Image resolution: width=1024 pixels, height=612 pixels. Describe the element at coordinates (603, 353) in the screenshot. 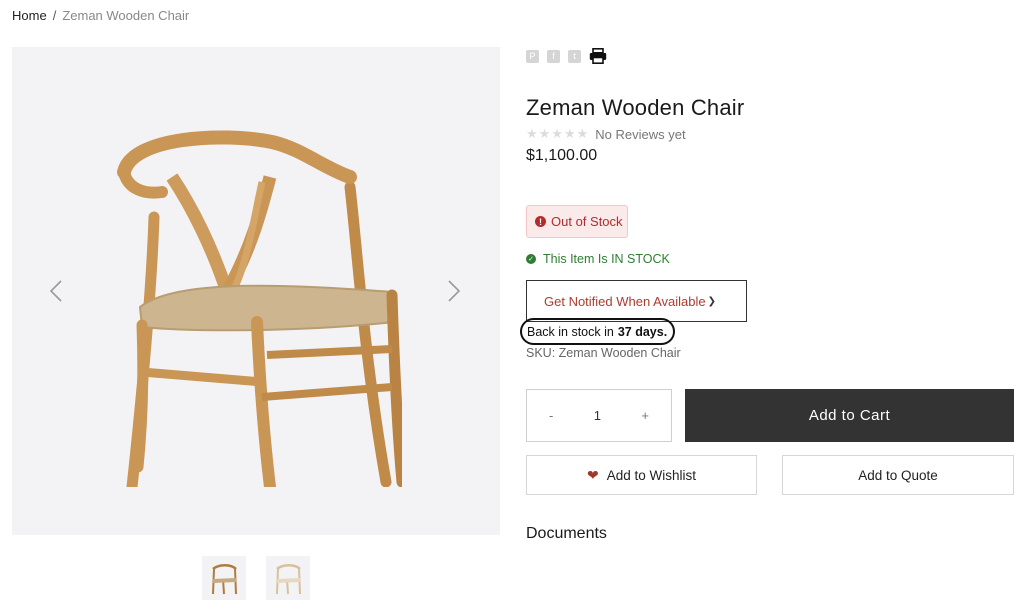

I see `product-sku: SKU: Zeman Wooden Chair` at that location.